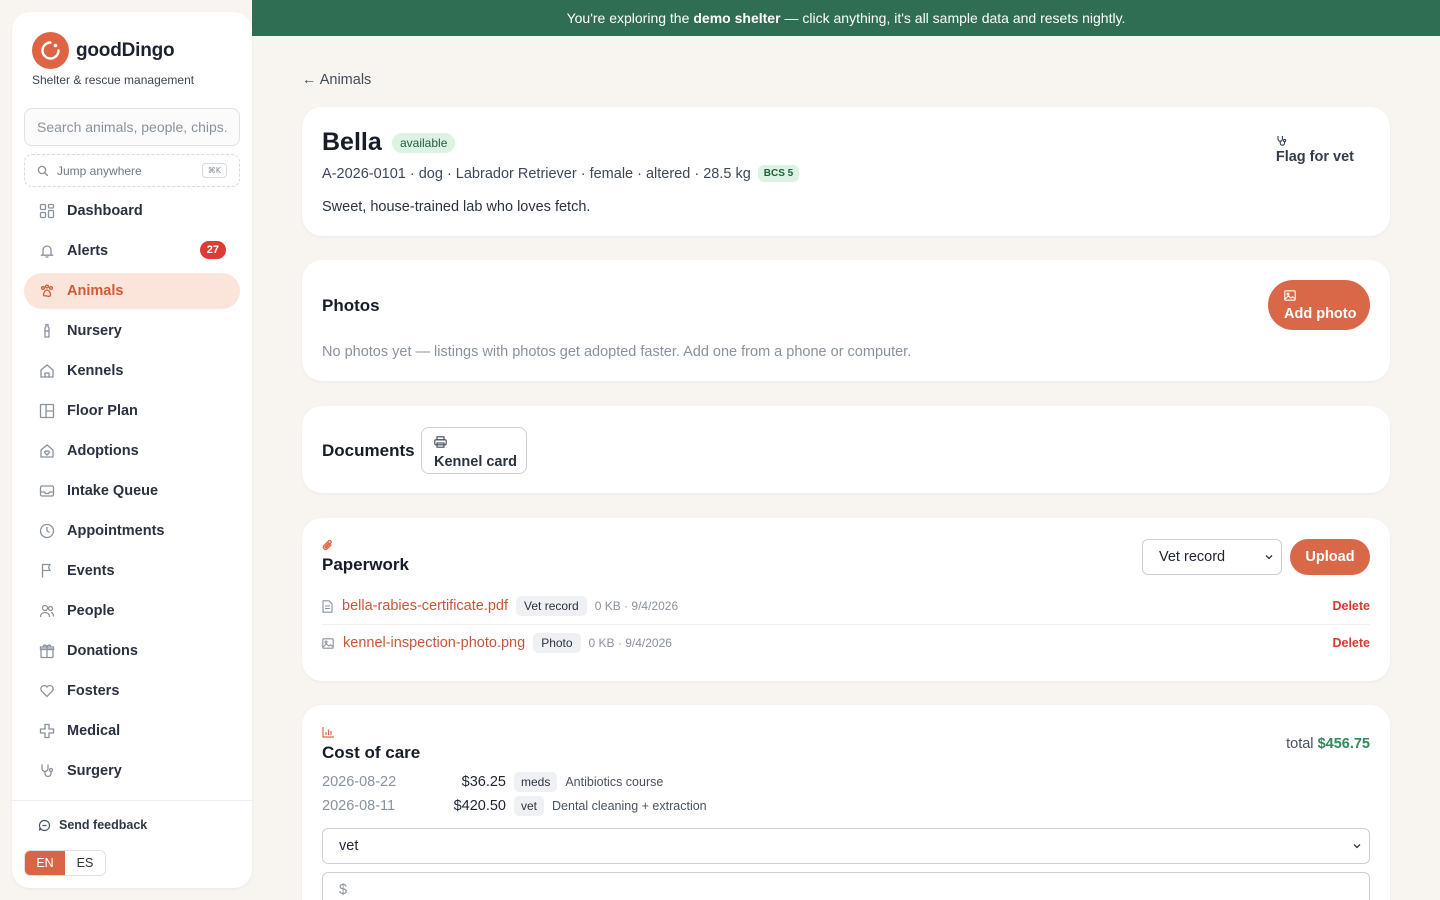 The image size is (1440, 900). I want to click on brand: goodDingo, so click(103, 50).